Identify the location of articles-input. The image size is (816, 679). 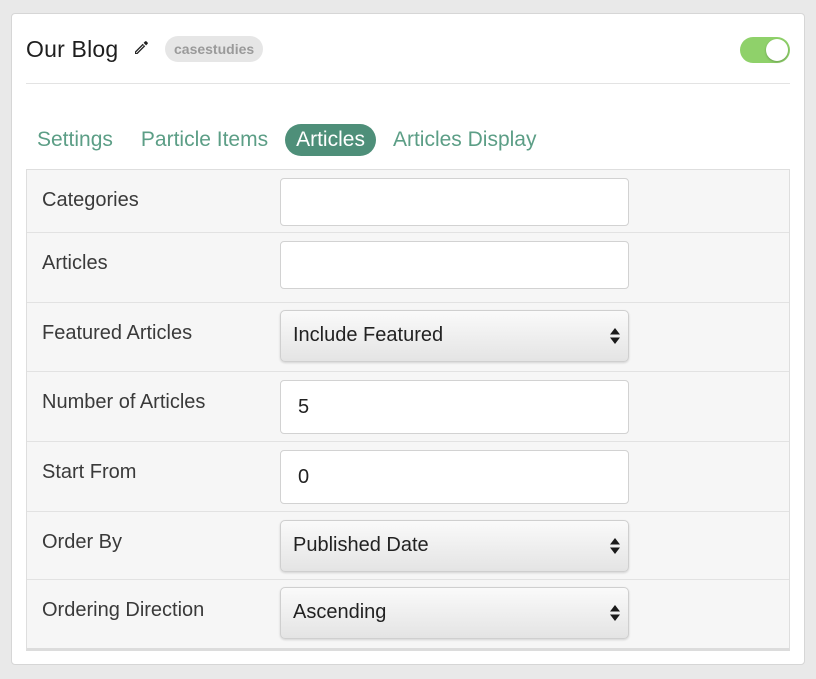
(454, 265).